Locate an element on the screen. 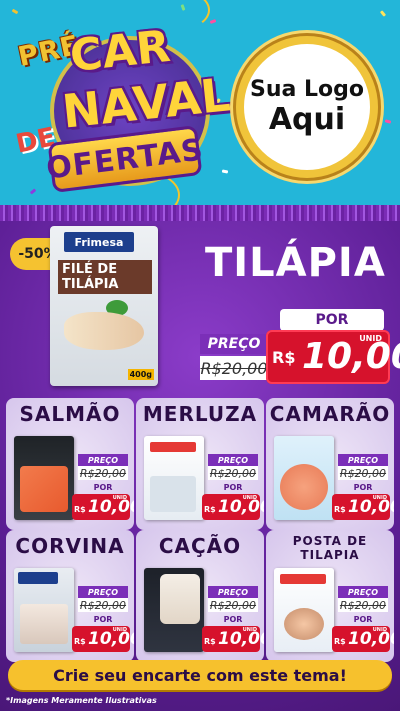  product-card-corvina: CORVINA PREÇO R$20,00 POR UNID R$ 10,00 is located at coordinates (70, 596).